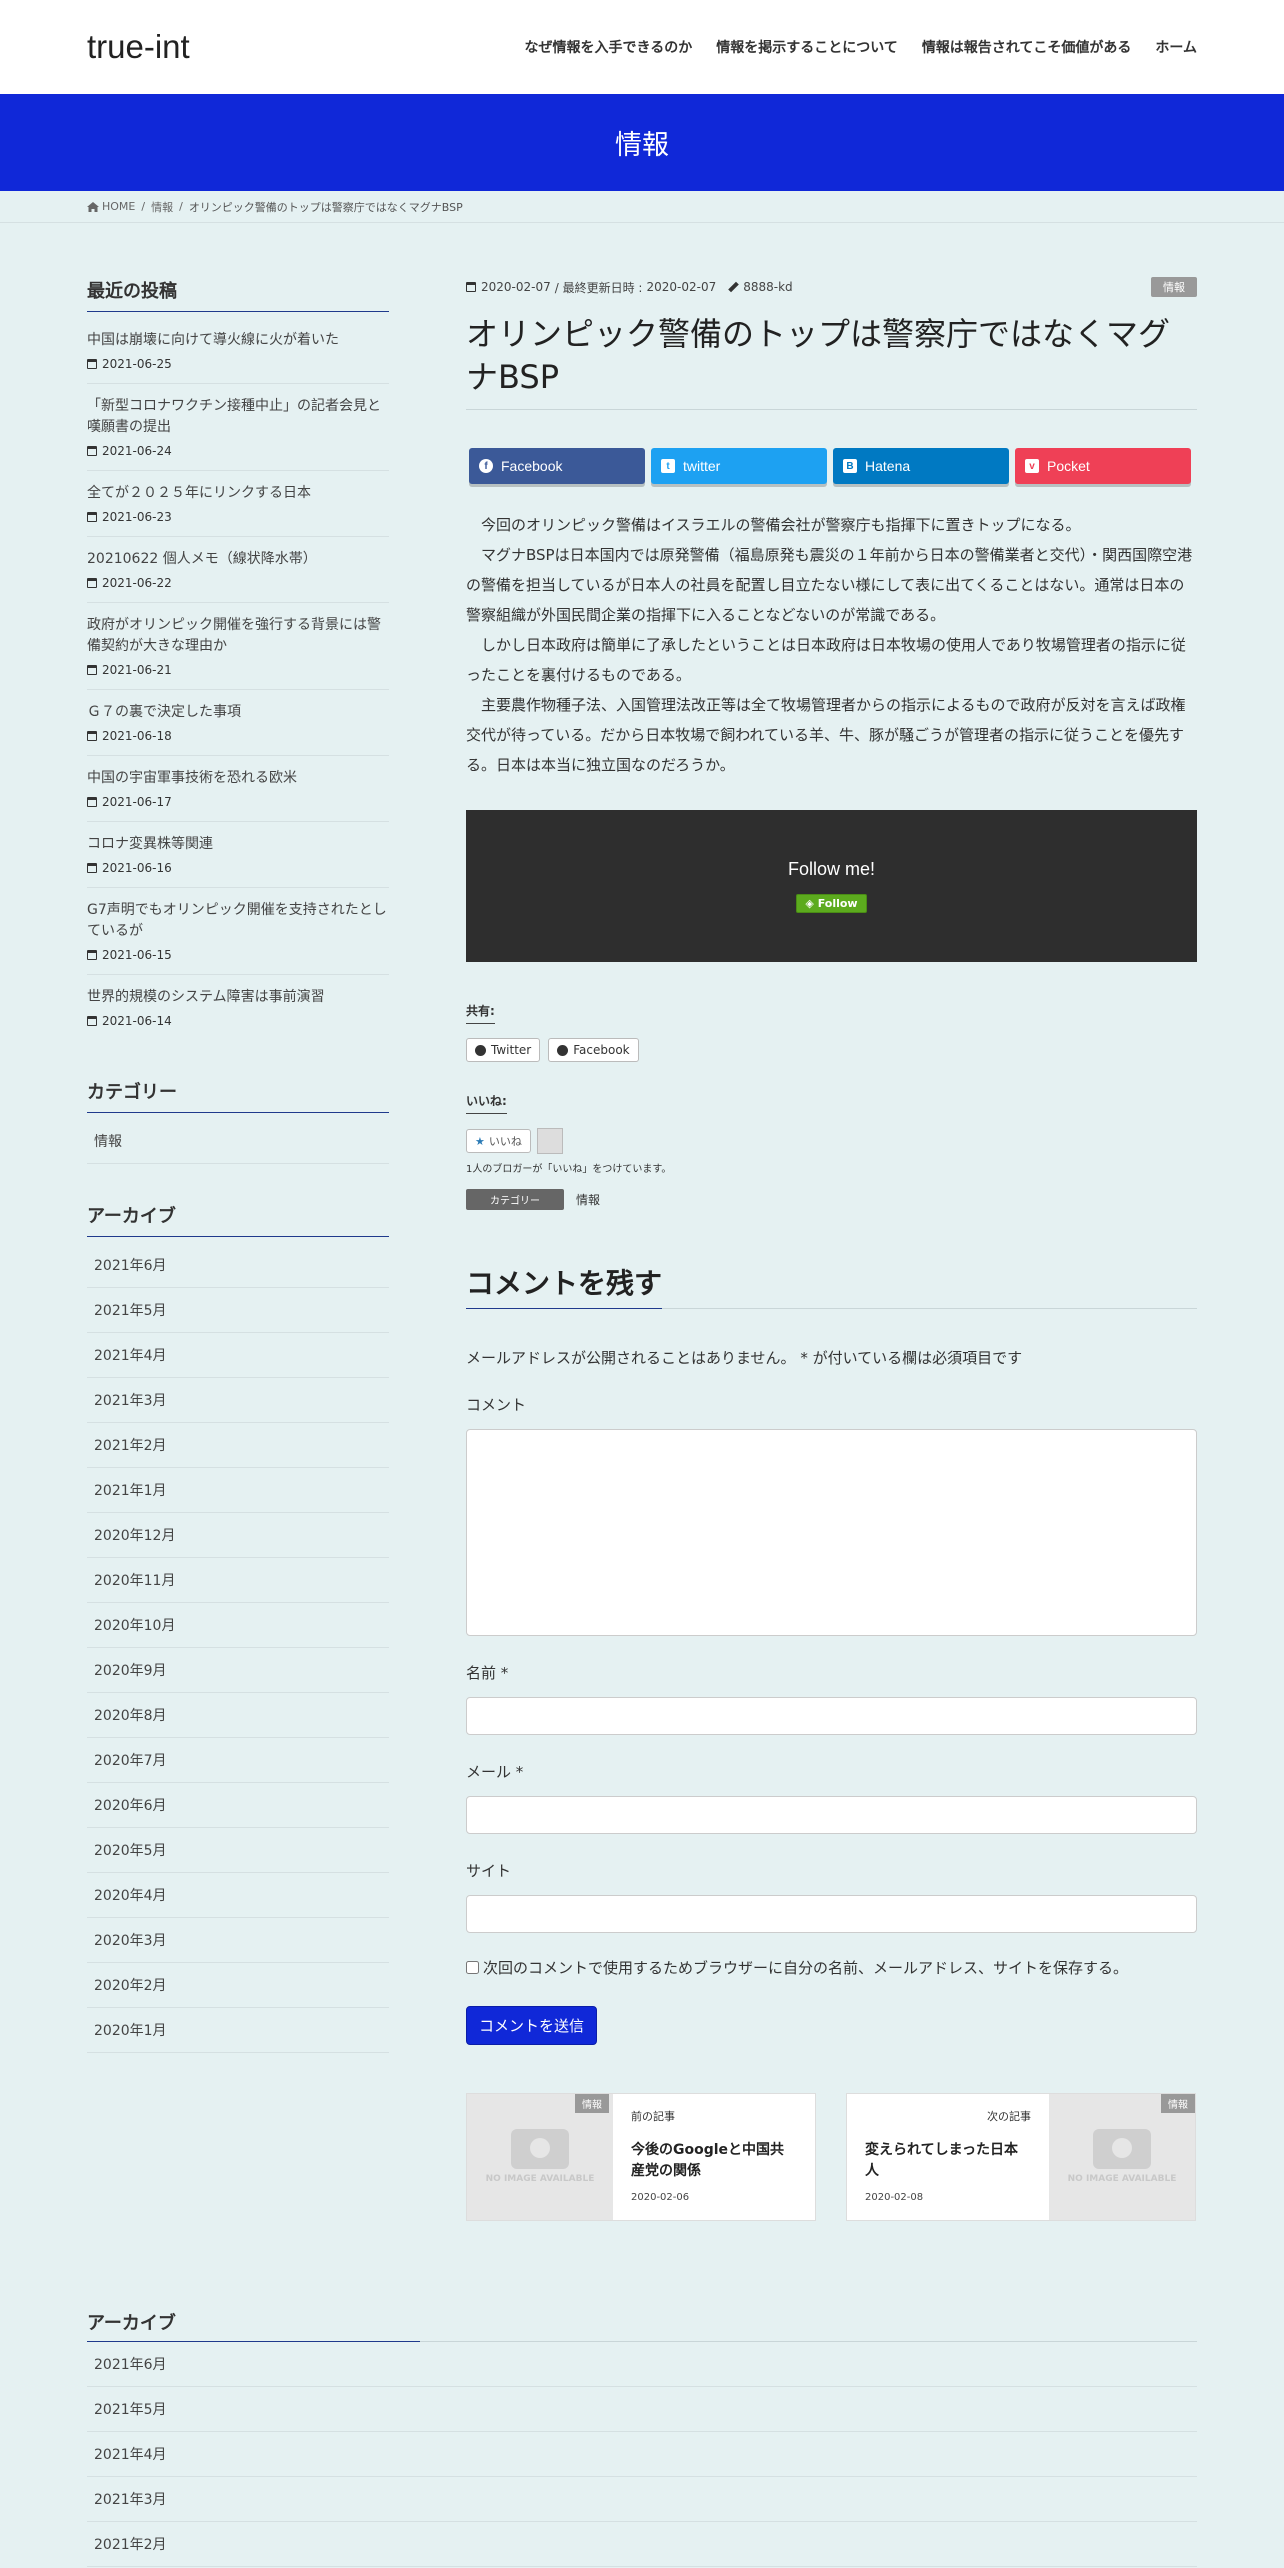 The width and height of the screenshot is (1284, 2568). Describe the element at coordinates (807, 47) in the screenshot. I see `nav-item-posting: 情報を掲示することについて` at that location.